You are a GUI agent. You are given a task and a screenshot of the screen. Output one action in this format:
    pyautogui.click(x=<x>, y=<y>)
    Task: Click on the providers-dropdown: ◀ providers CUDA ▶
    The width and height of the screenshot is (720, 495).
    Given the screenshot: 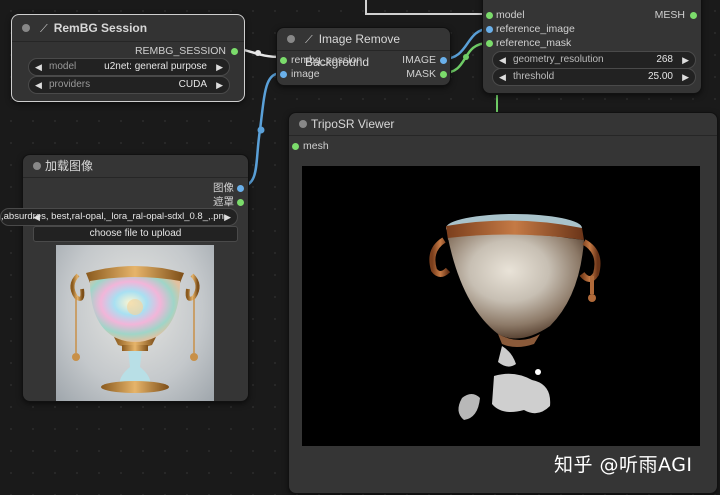 What is the action you would take?
    pyautogui.click(x=129, y=85)
    